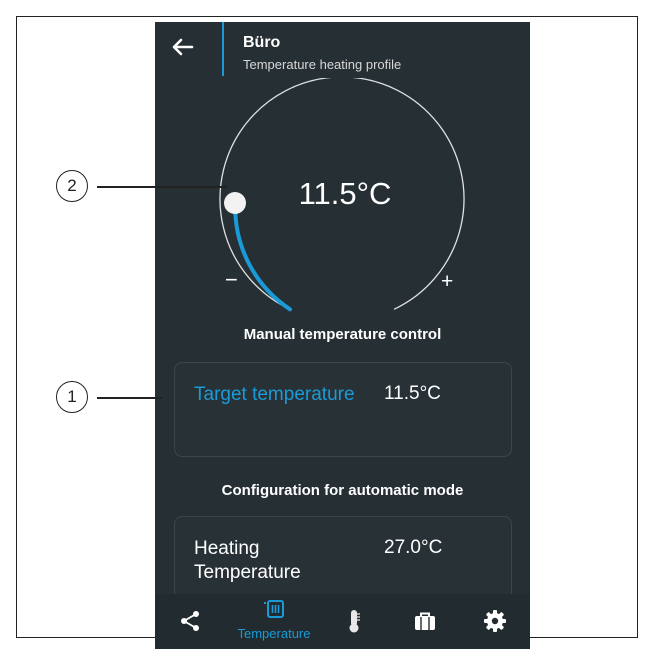 Image resolution: width=654 pixels, height=655 pixels. I want to click on share-icon, so click(190, 621).